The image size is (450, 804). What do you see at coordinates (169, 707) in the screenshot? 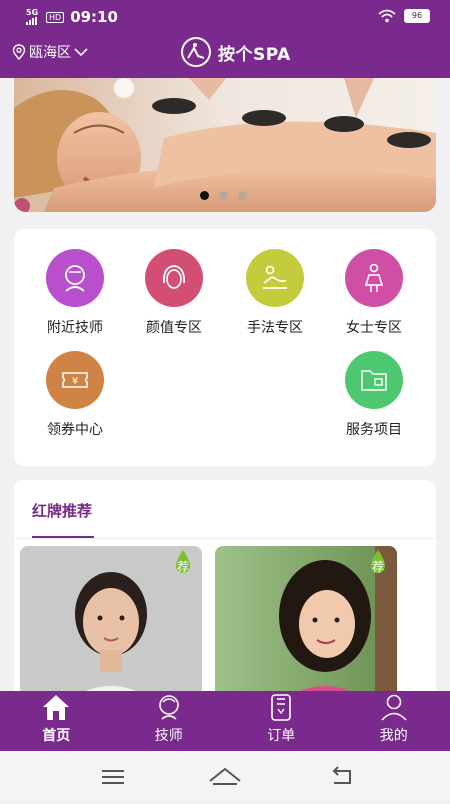
I see `technician-icon` at bounding box center [169, 707].